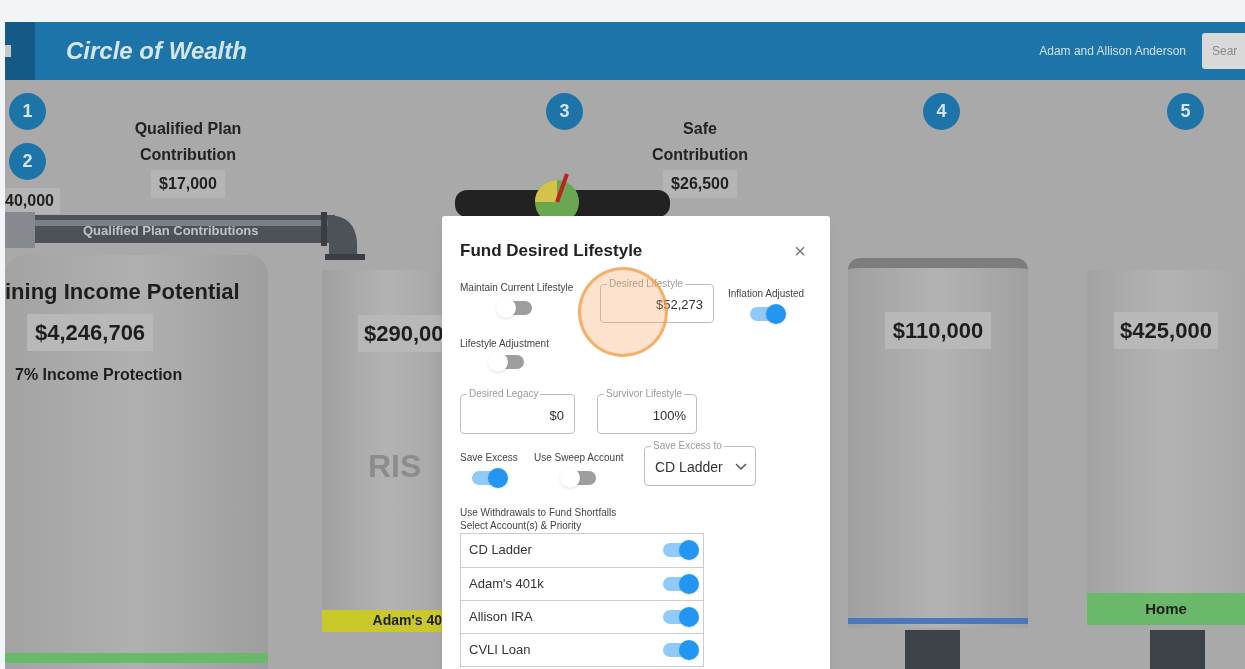 The width and height of the screenshot is (1245, 669). I want to click on account-name: CVLI Loan, so click(500, 649).